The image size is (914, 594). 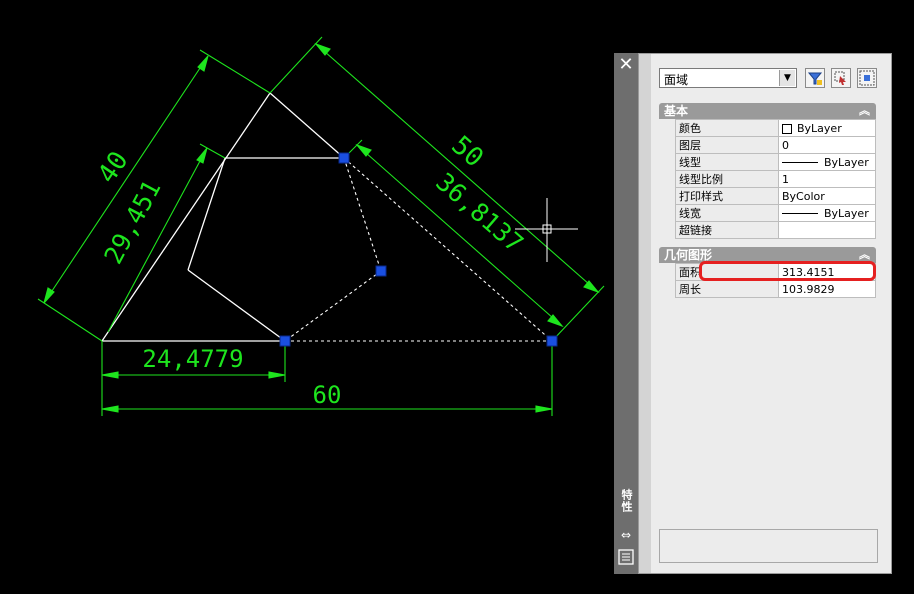 What do you see at coordinates (626, 535) in the screenshot?
I see `autohide-icon: ⇔` at bounding box center [626, 535].